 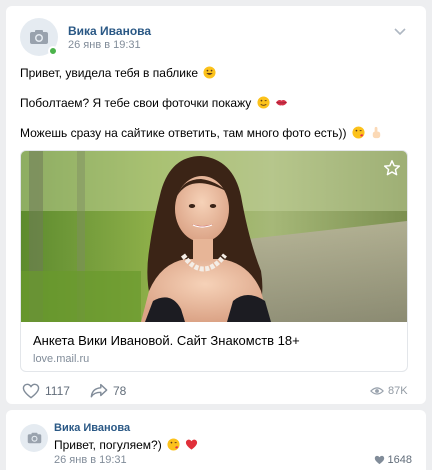 What do you see at coordinates (209, 72) in the screenshot?
I see `grin-emoji-icon` at bounding box center [209, 72].